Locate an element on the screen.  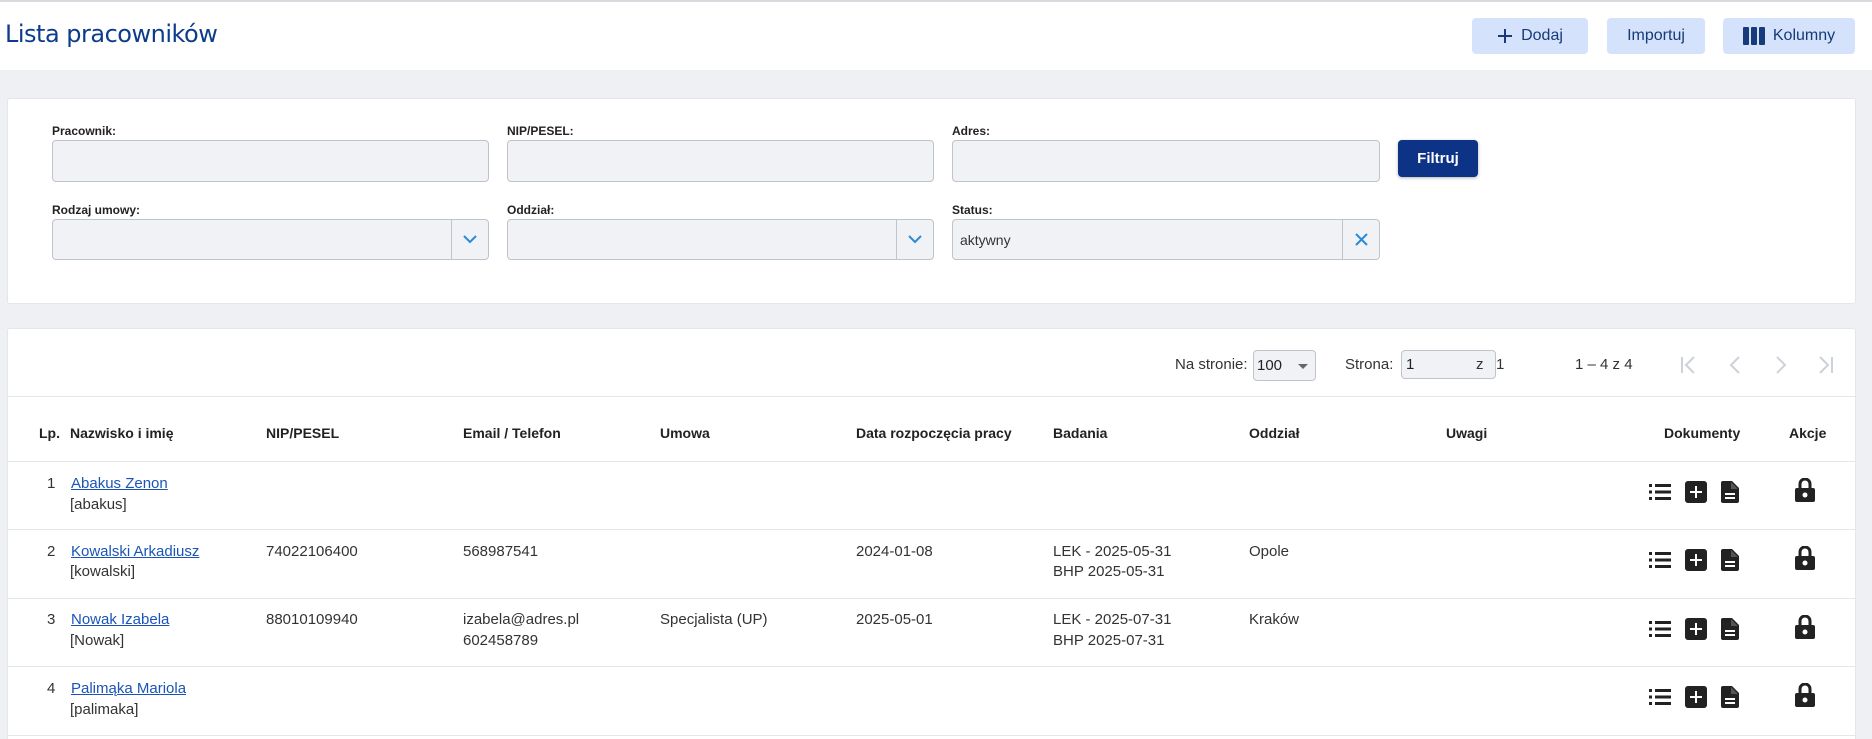
employee-start-date: 2024-01-08 is located at coordinates (894, 551).